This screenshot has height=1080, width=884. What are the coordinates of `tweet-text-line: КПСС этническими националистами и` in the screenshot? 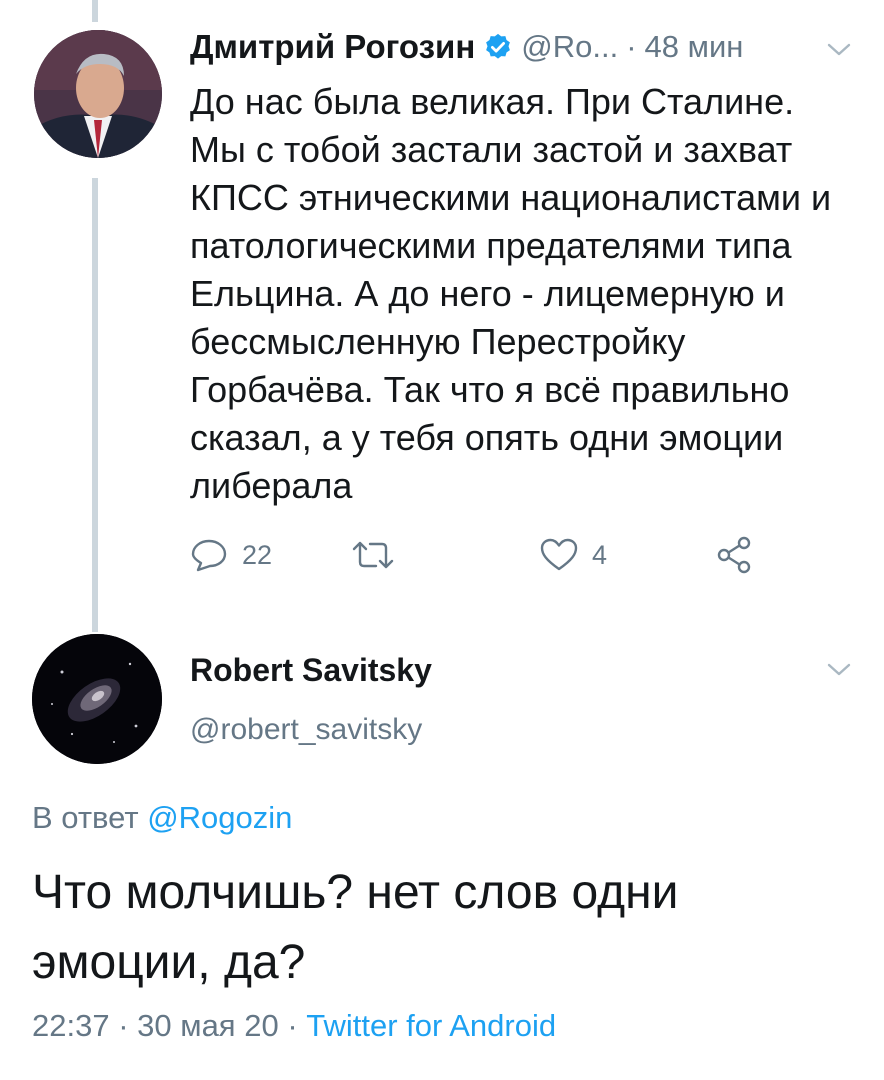 It's located at (511, 197).